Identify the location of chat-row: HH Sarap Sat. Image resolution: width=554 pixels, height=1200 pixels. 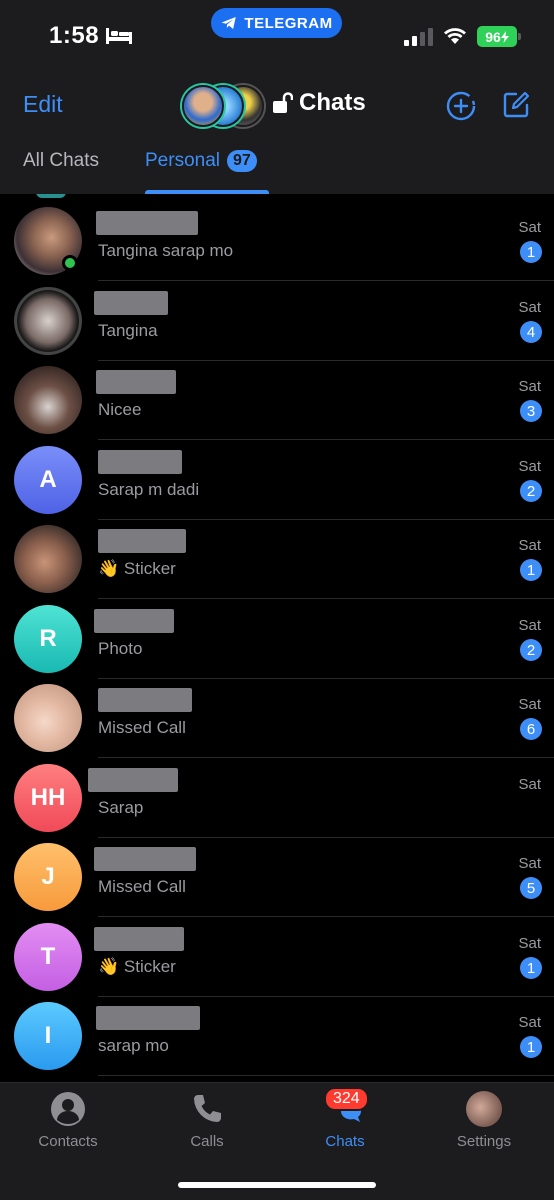
(277, 798).